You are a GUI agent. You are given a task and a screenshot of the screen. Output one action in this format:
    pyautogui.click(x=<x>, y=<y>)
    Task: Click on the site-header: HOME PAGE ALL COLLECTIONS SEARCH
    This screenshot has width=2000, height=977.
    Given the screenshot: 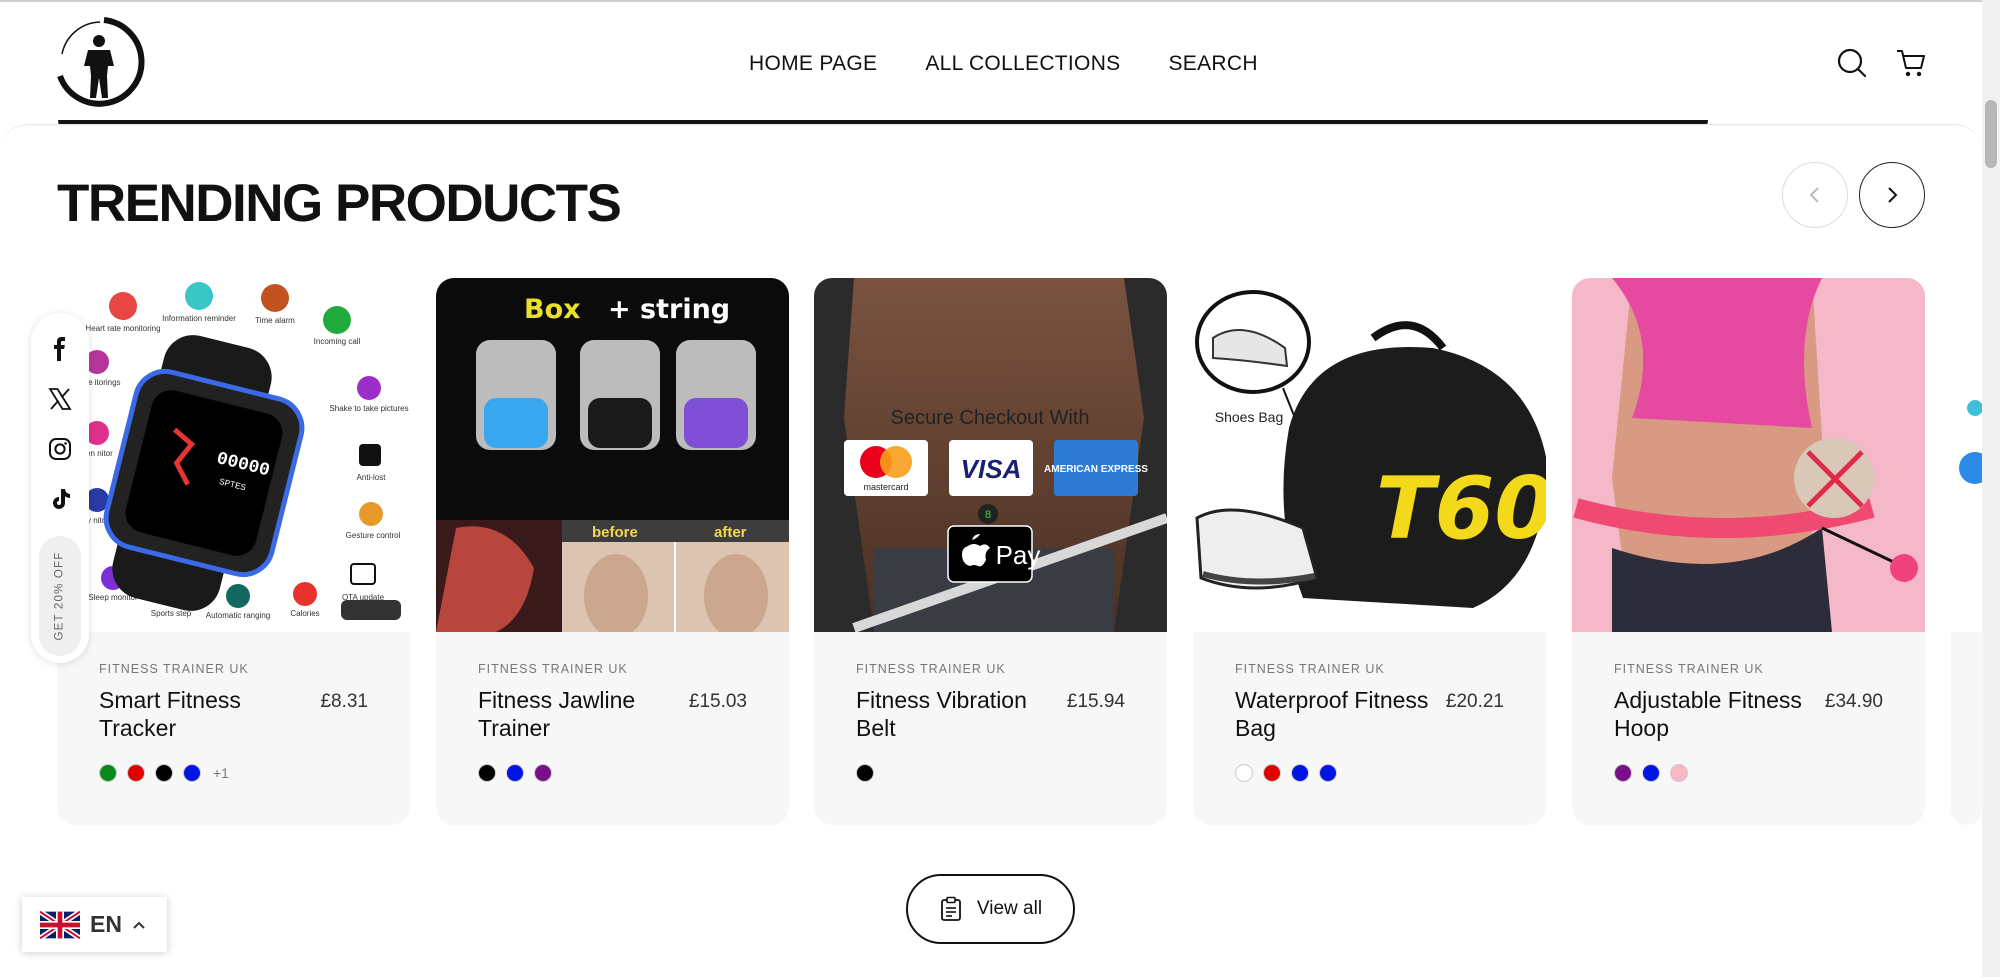 What is the action you would take?
    pyautogui.click(x=991, y=67)
    